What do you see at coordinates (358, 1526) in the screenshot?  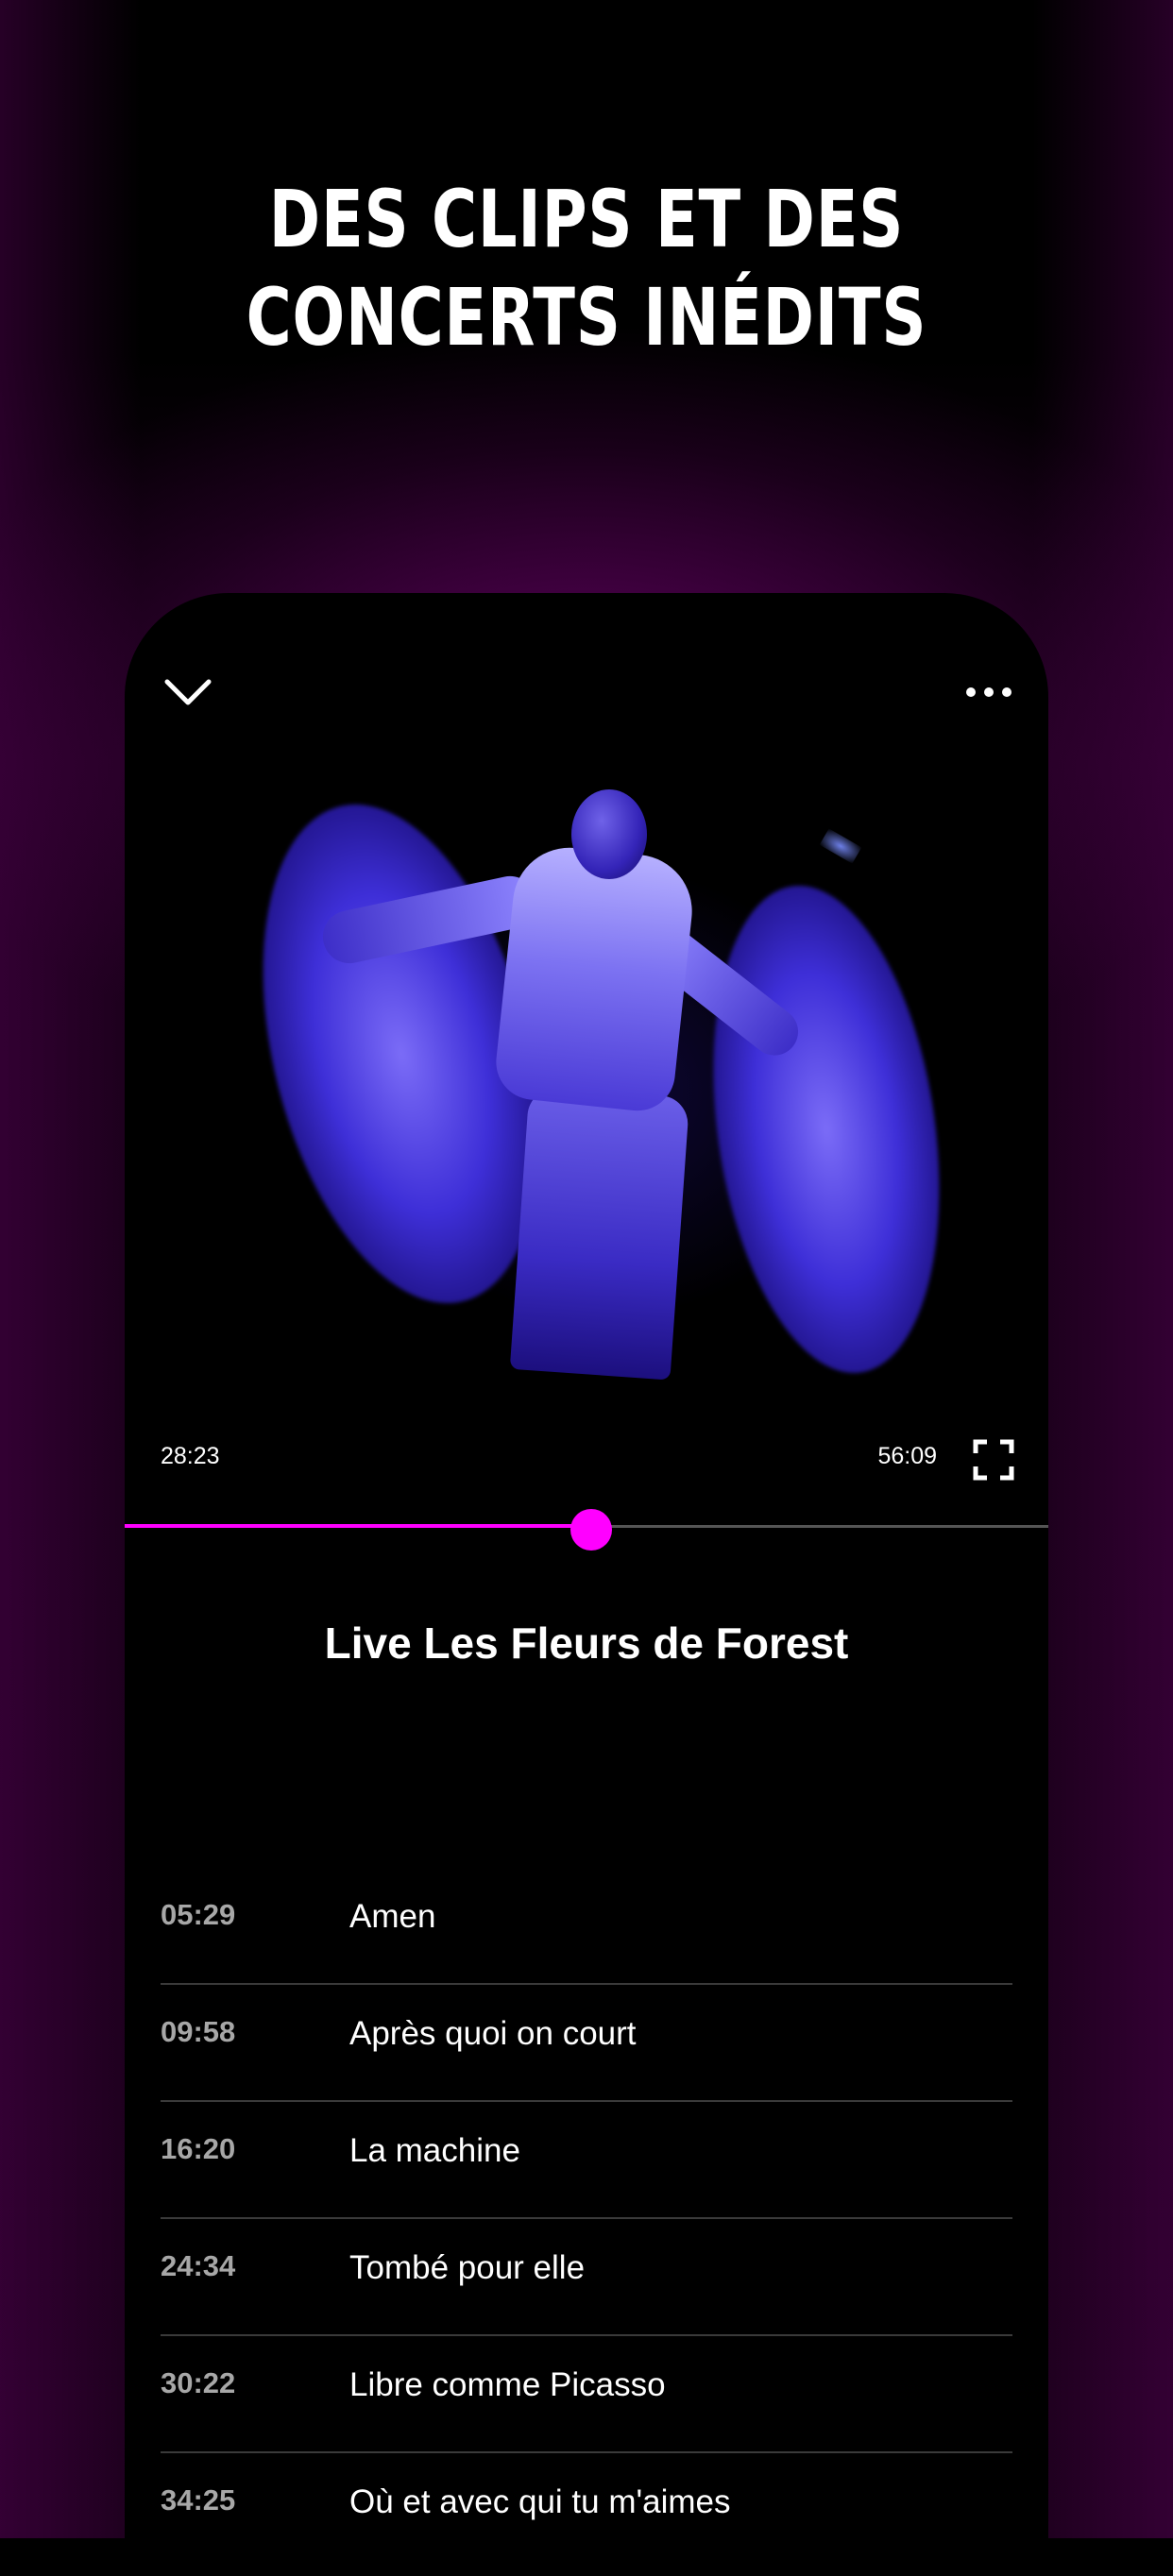 I see `progress-fill` at bounding box center [358, 1526].